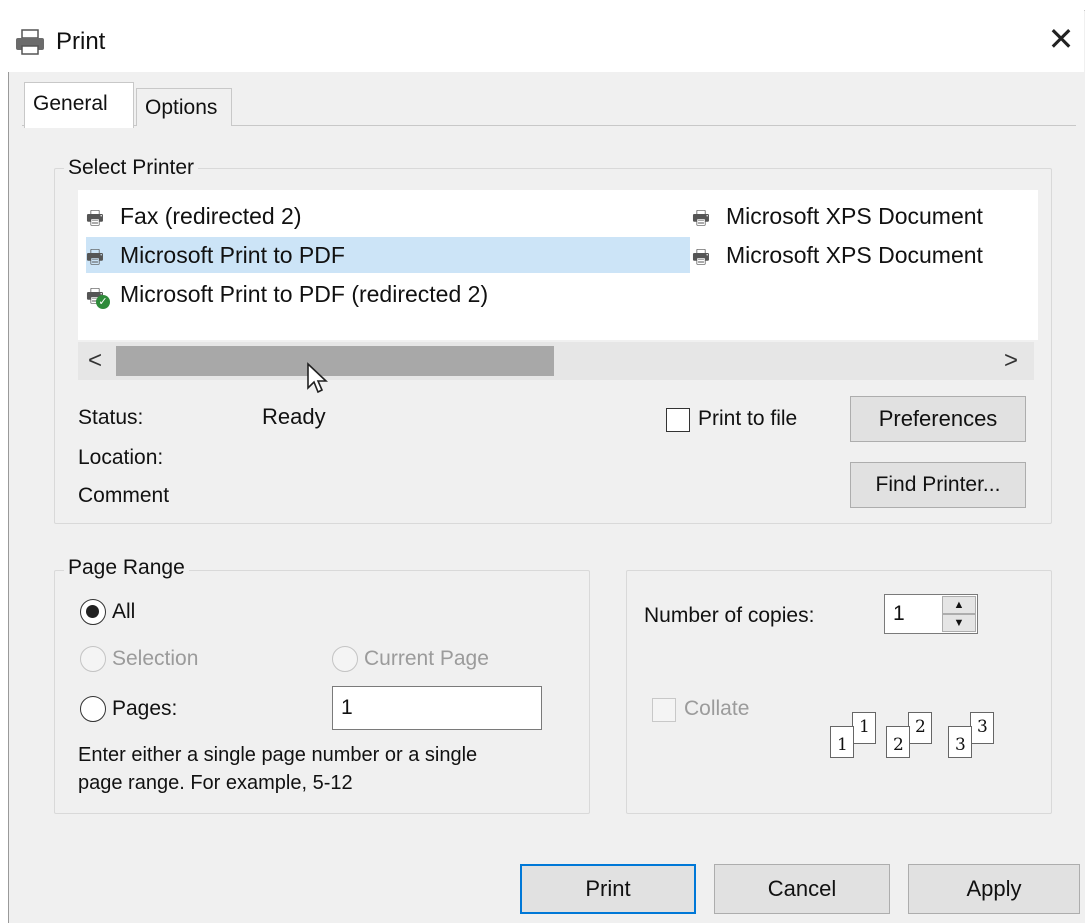  What do you see at coordinates (211, 216) in the screenshot?
I see `printer-name: Fax (redirected 2)` at bounding box center [211, 216].